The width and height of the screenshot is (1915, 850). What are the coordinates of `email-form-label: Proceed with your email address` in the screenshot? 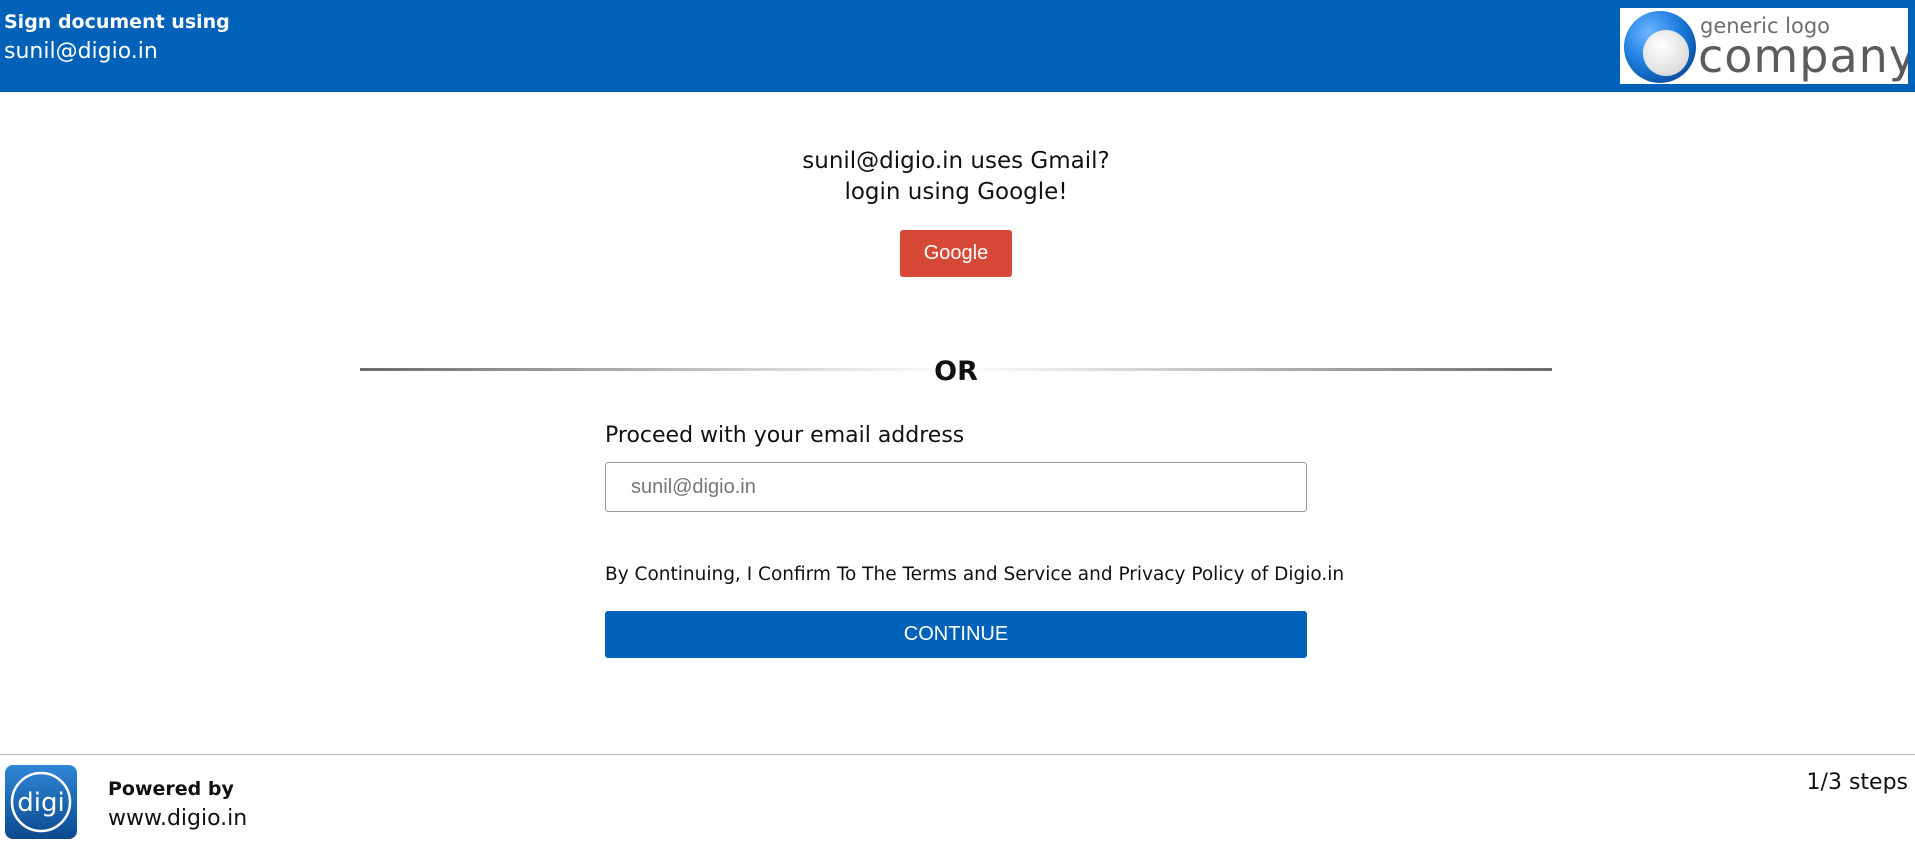 It's located at (785, 435).